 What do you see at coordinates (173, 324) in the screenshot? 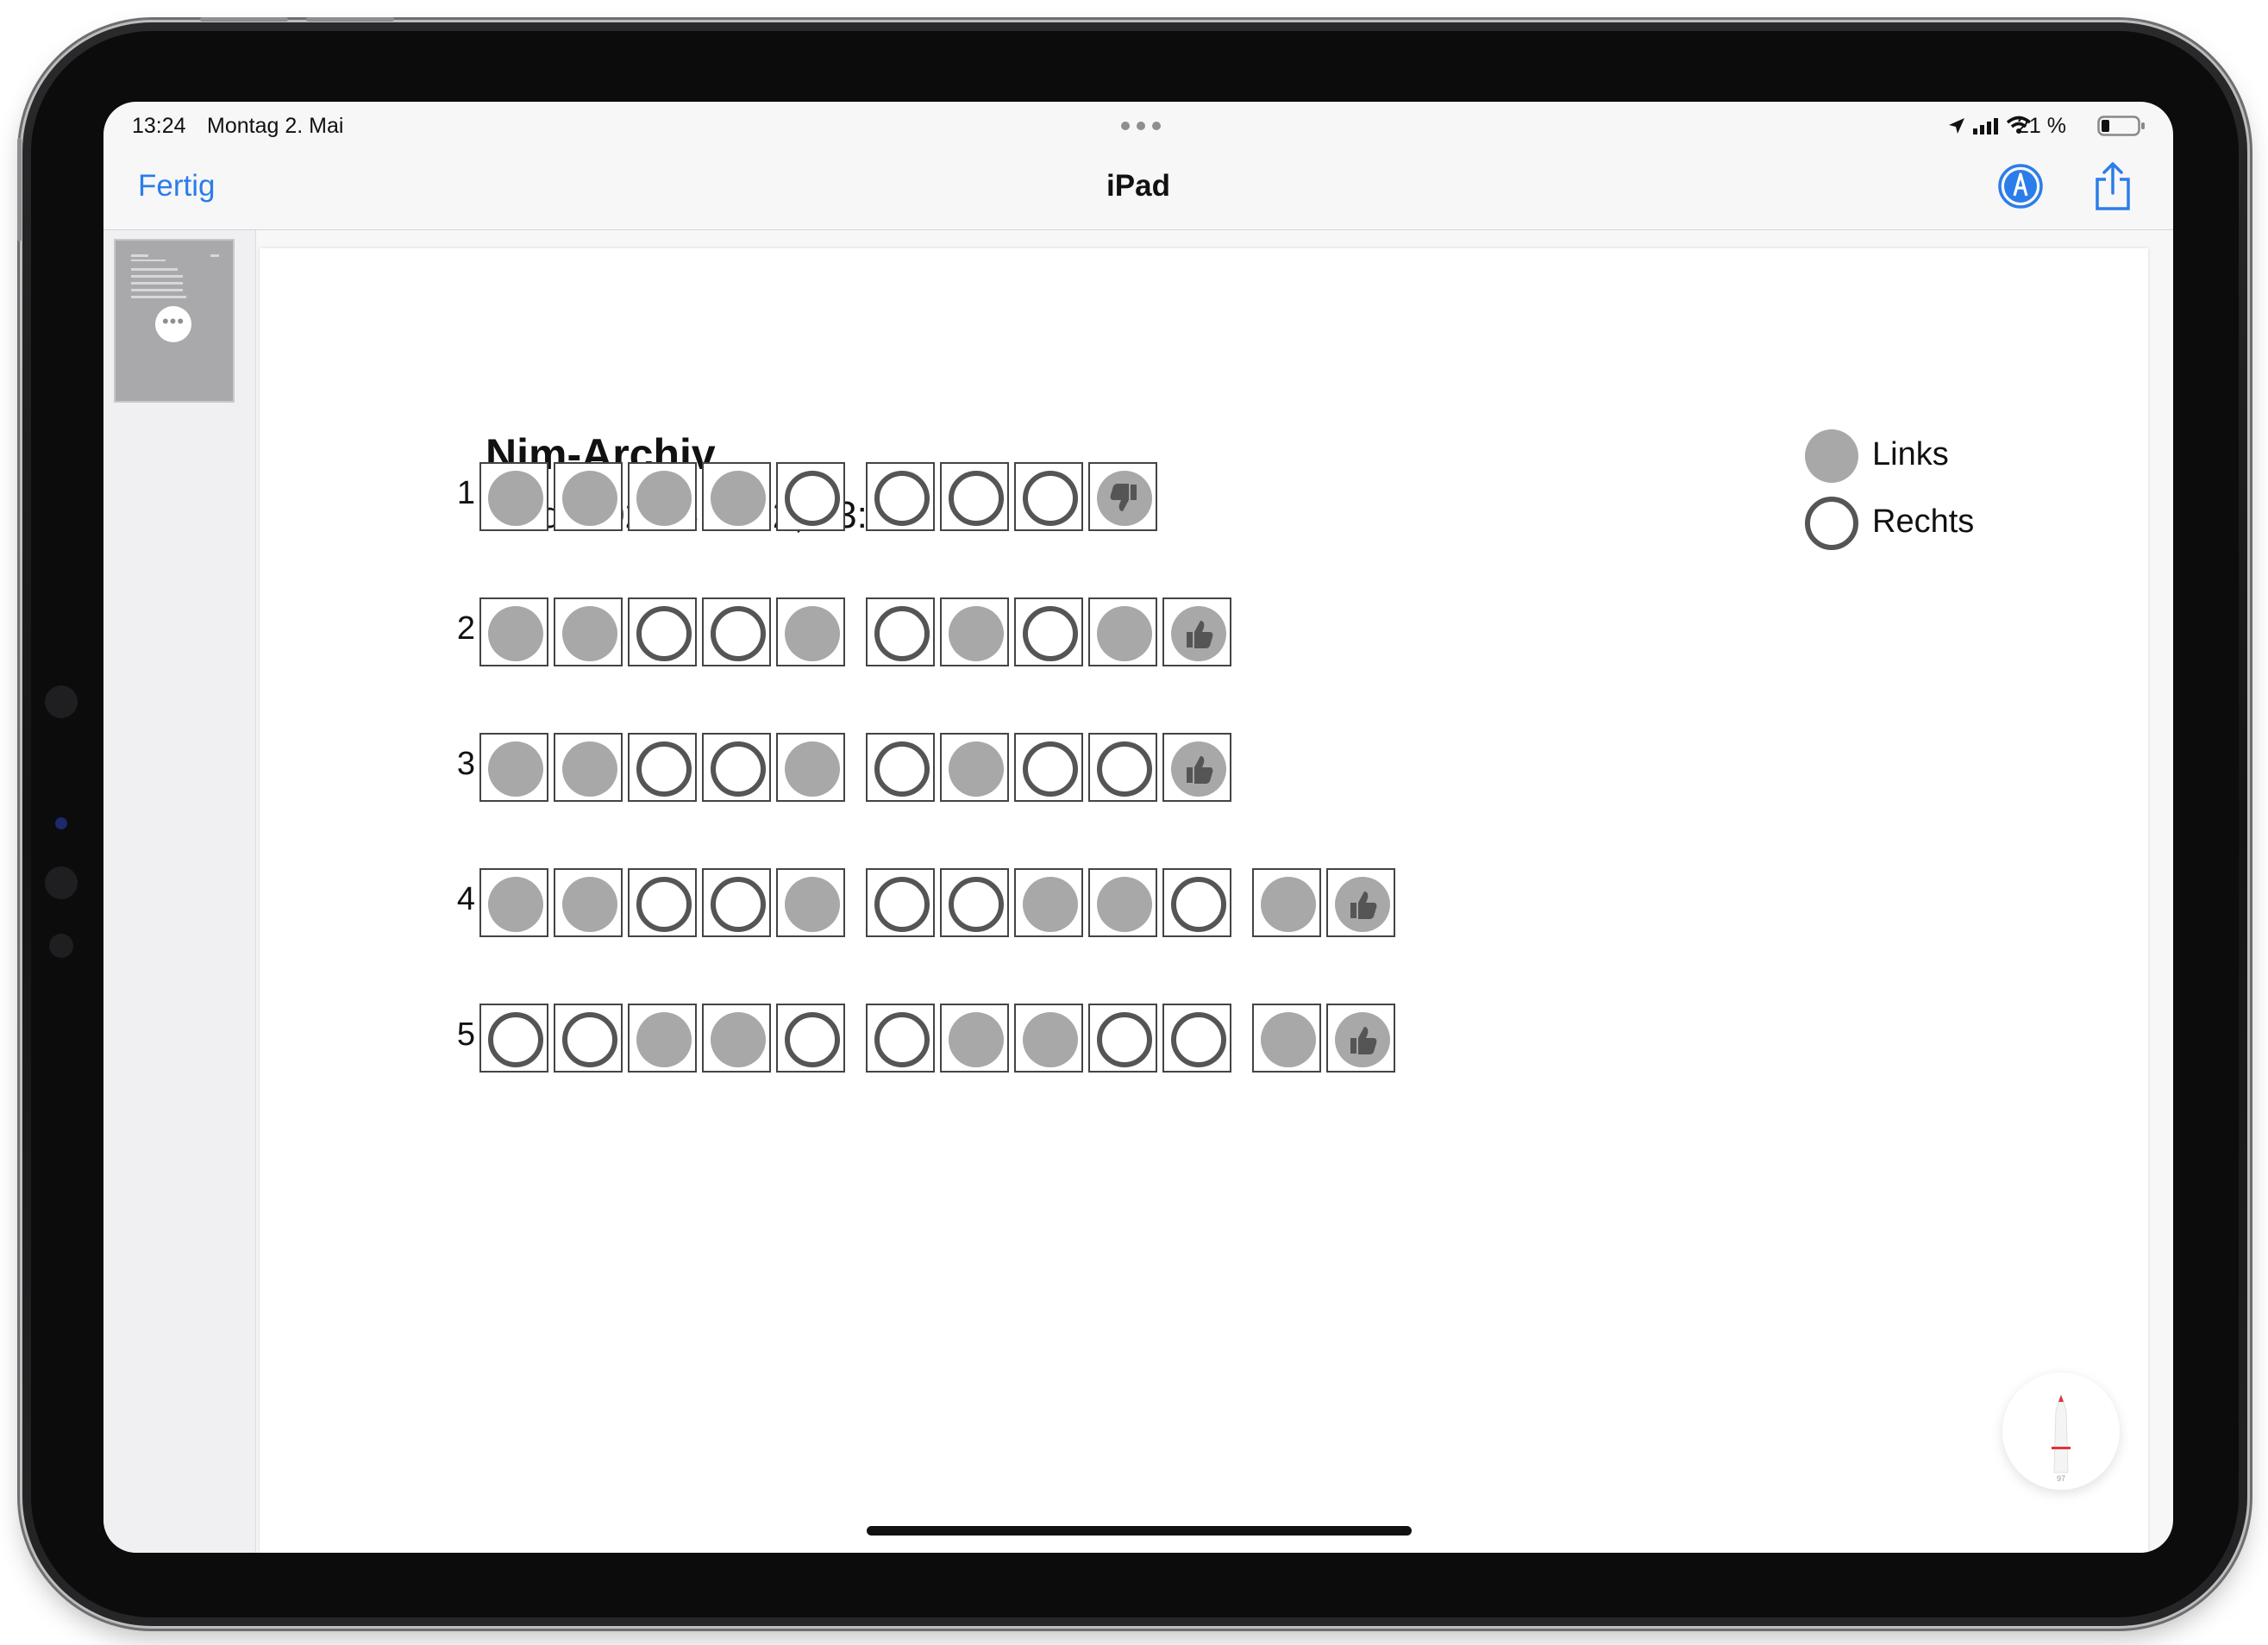
I see `more-icon: •••` at bounding box center [173, 324].